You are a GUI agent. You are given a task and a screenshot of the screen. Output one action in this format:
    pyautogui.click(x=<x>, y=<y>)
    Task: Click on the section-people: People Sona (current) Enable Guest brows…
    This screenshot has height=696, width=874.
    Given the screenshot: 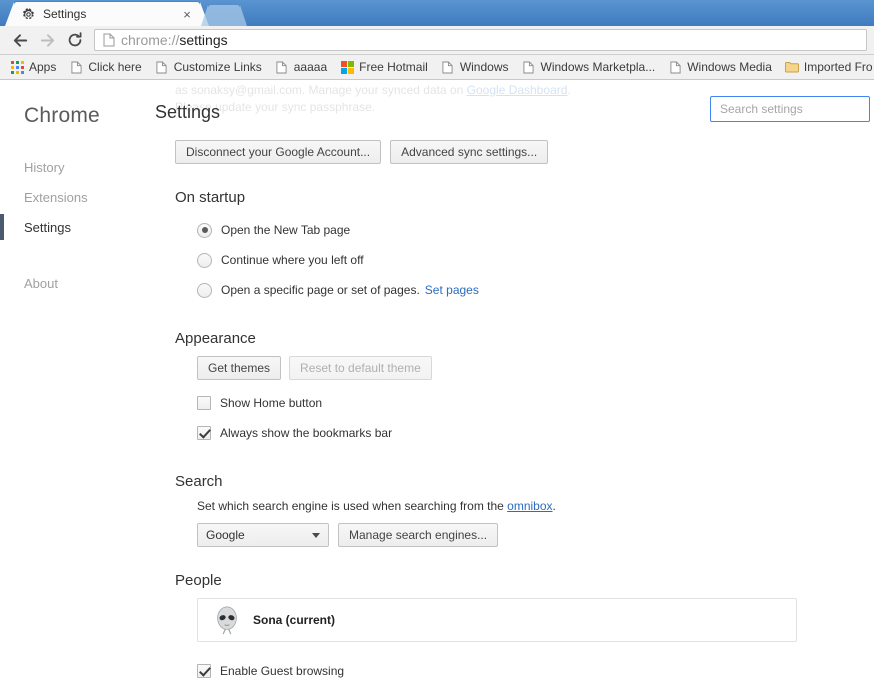 What is the action you would take?
    pyautogui.click(x=514, y=633)
    